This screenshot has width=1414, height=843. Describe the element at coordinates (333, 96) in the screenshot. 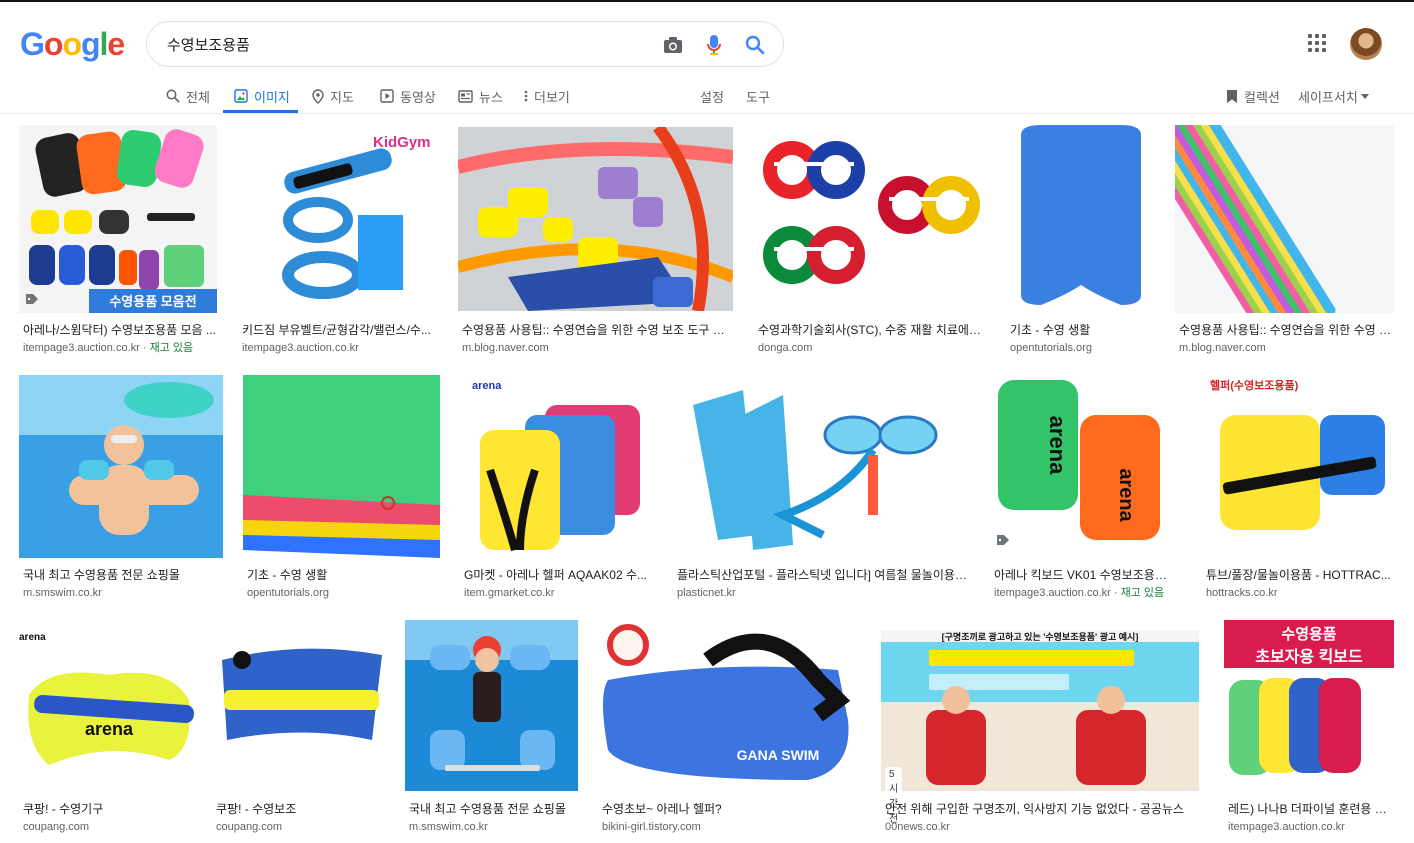

I see `tab-maps: 지도` at that location.